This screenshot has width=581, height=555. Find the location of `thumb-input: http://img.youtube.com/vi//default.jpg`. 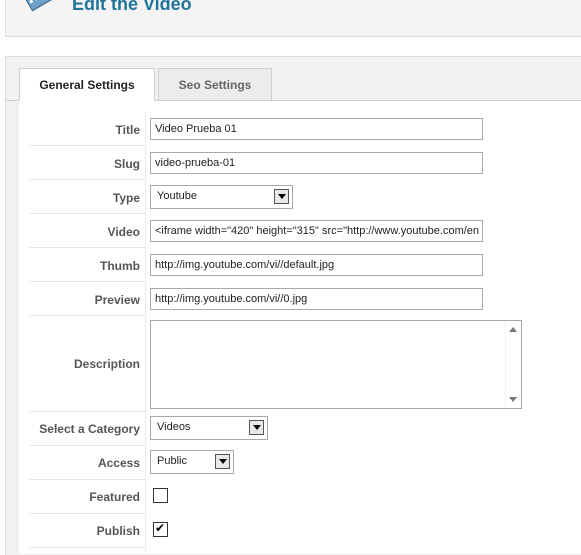

thumb-input: http://img.youtube.com/vi//default.jpg is located at coordinates (316, 265).